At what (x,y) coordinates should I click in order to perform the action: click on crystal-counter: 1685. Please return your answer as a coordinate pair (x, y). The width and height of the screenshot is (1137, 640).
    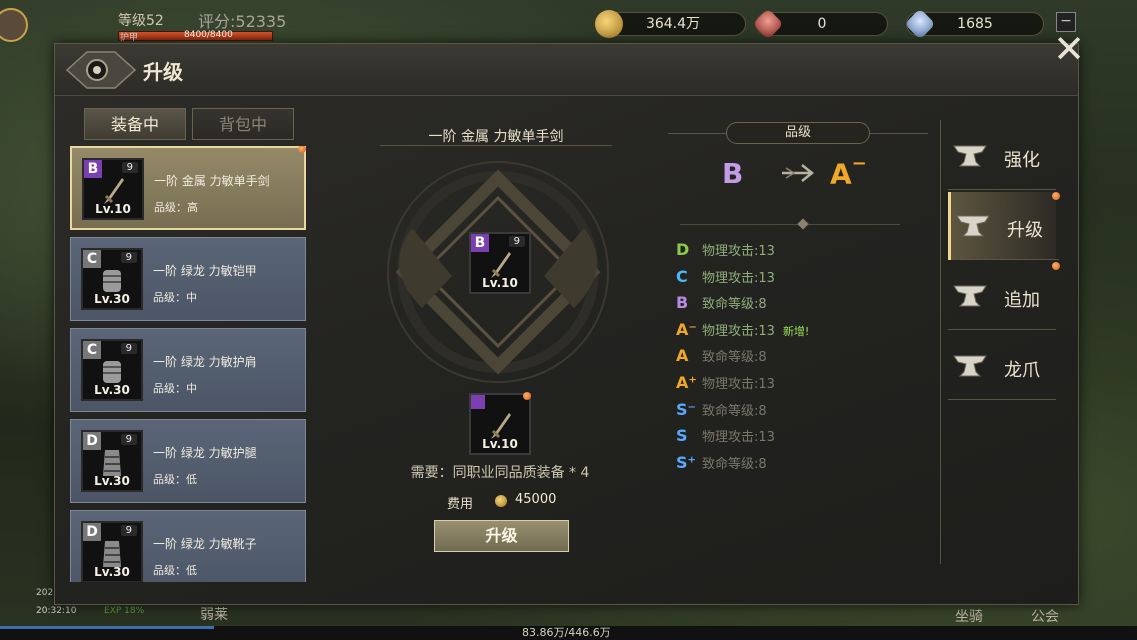
    Looking at the image, I should click on (974, 24).